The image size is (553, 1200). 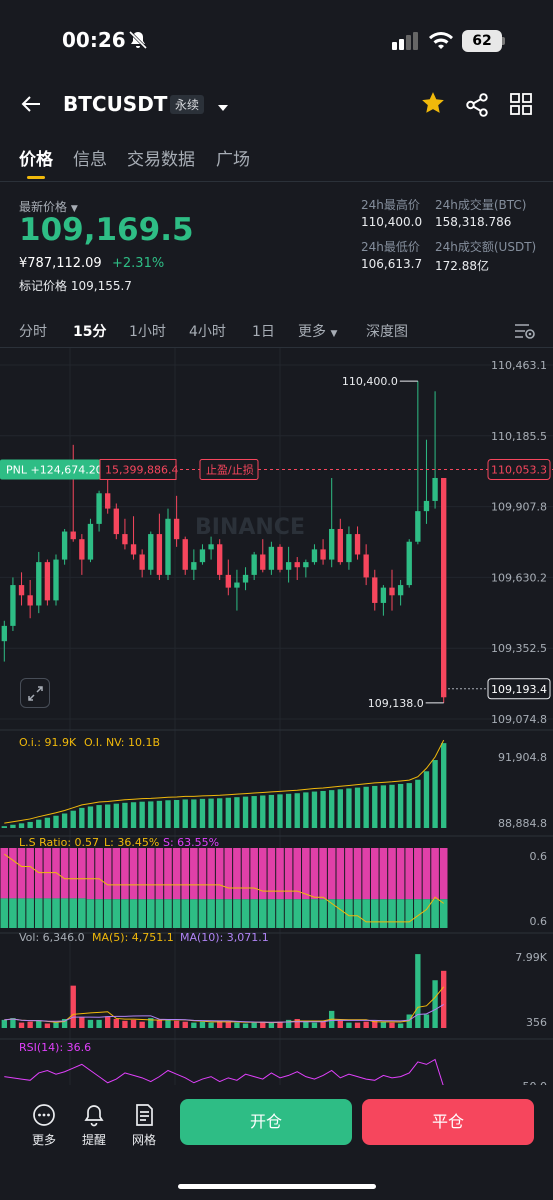 I want to click on current-price-tag: 109,193.4, so click(x=519, y=689).